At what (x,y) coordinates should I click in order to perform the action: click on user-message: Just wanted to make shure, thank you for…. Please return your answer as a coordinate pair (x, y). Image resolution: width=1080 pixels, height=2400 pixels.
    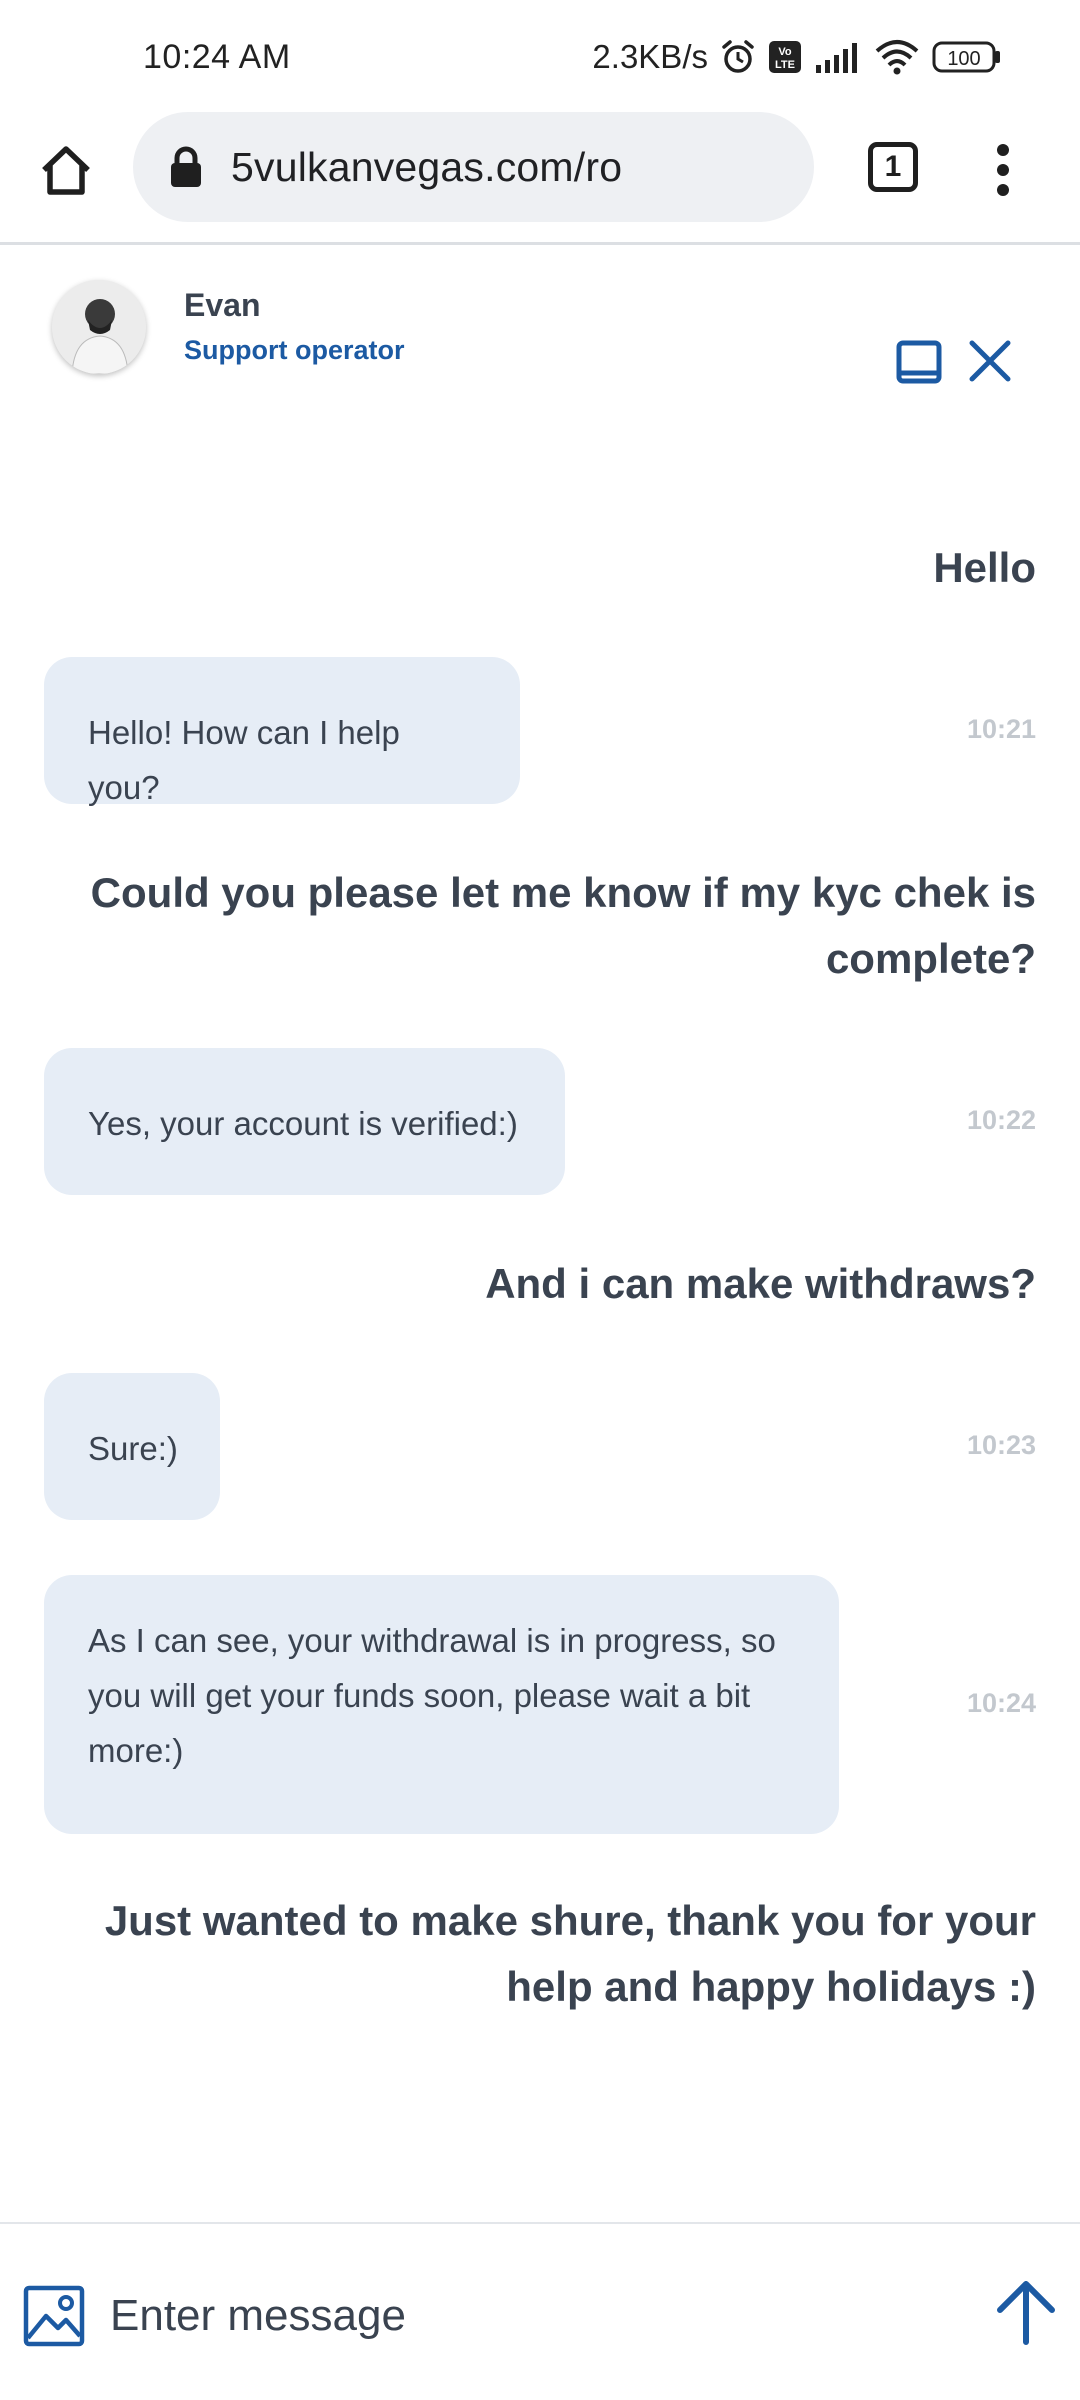
    Looking at the image, I should click on (570, 1953).